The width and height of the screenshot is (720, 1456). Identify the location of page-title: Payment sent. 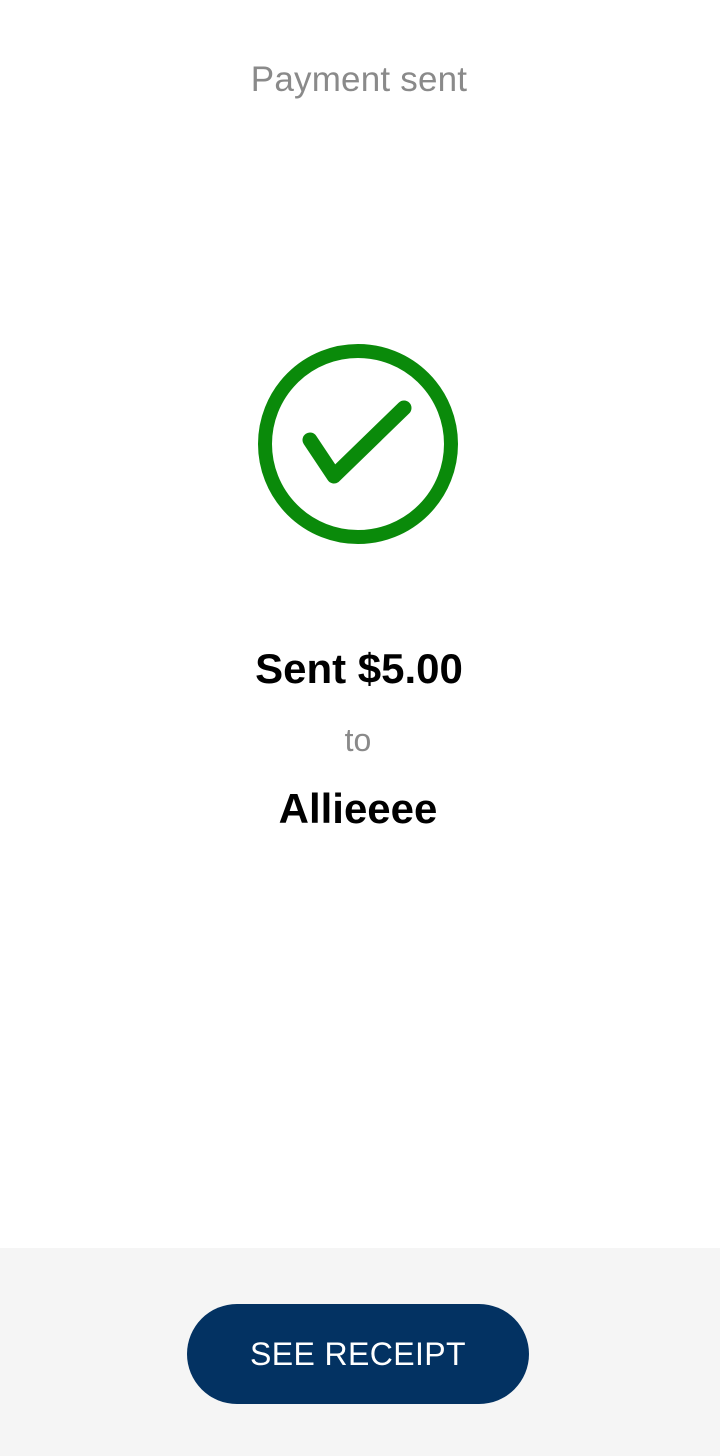
(359, 79).